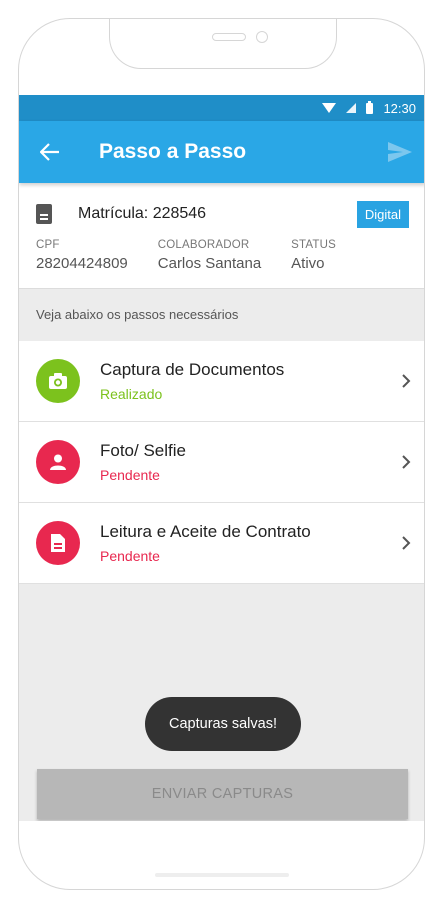 Image resolution: width=443 pixels, height=908 pixels. Describe the element at coordinates (370, 107) in the screenshot. I see `battery-icon` at that location.